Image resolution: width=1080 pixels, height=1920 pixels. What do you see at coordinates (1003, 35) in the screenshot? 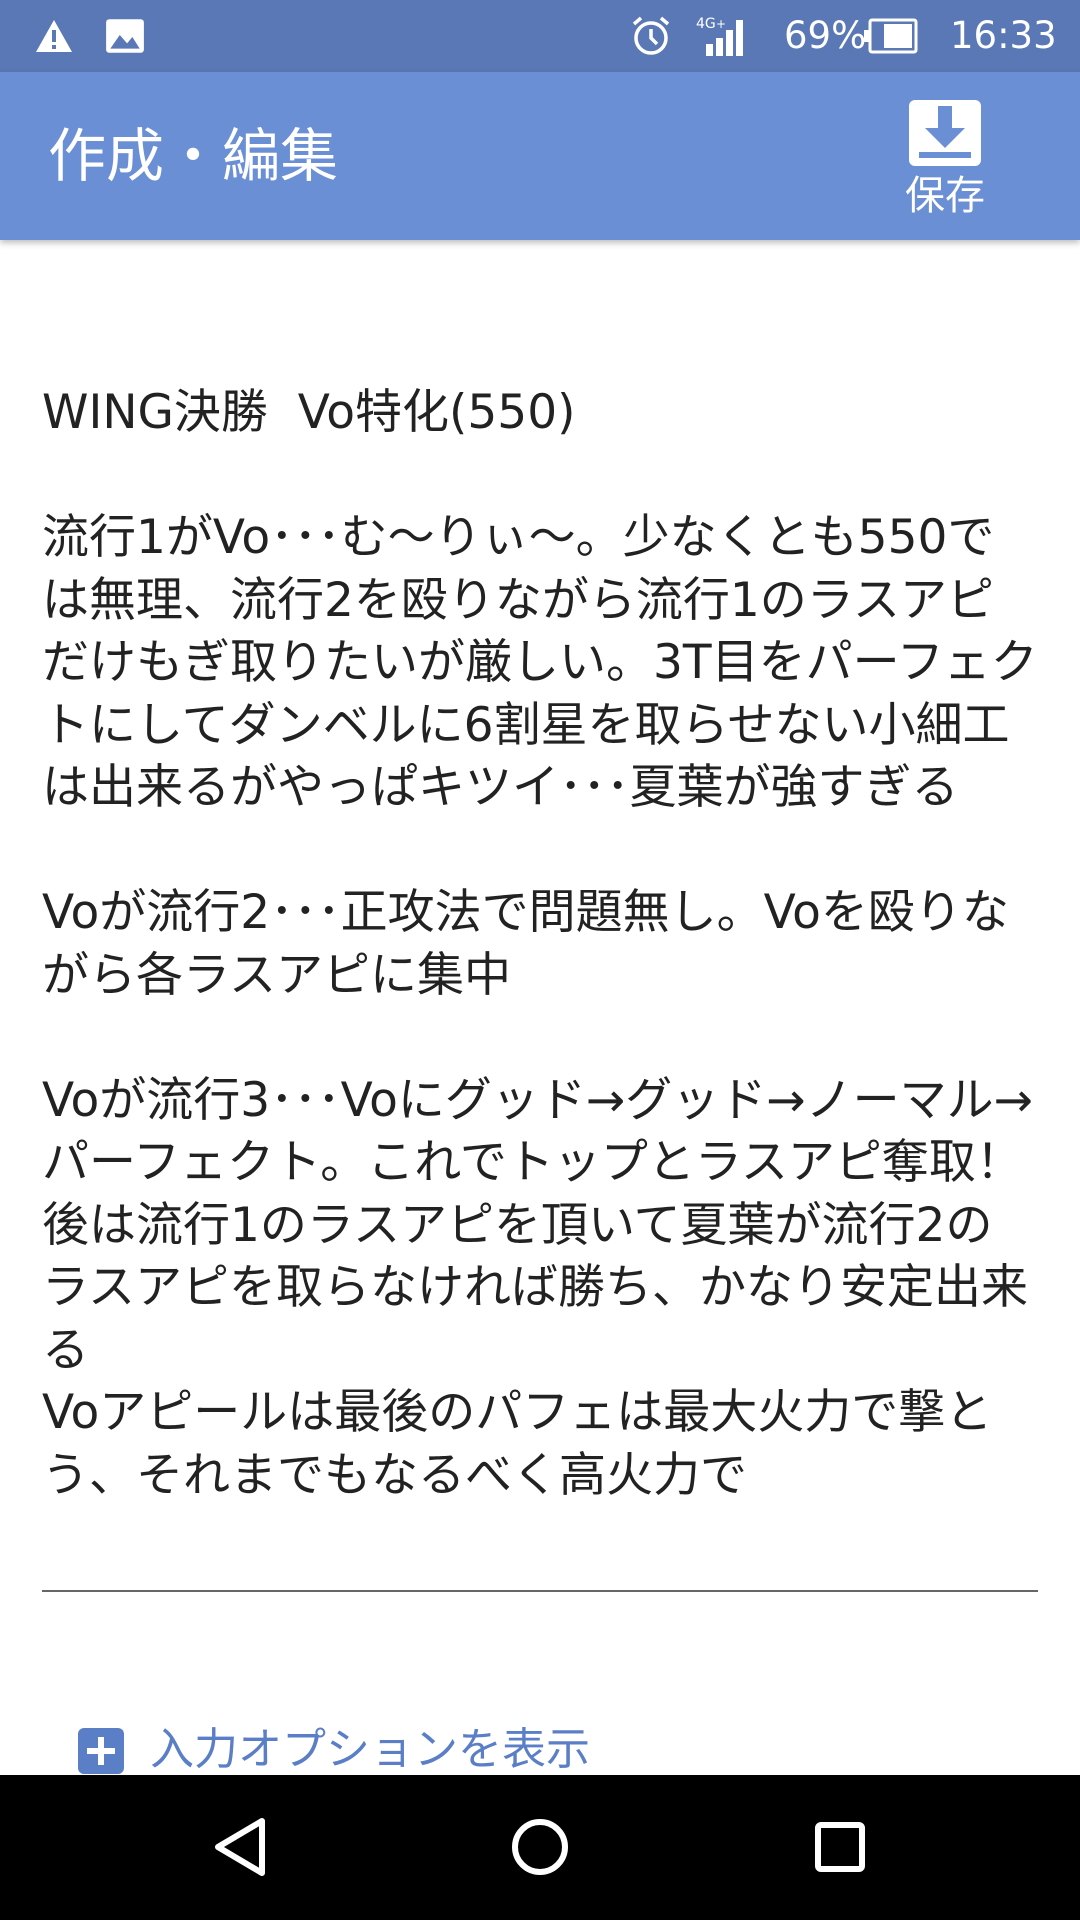
I see `clock: 16:33` at bounding box center [1003, 35].